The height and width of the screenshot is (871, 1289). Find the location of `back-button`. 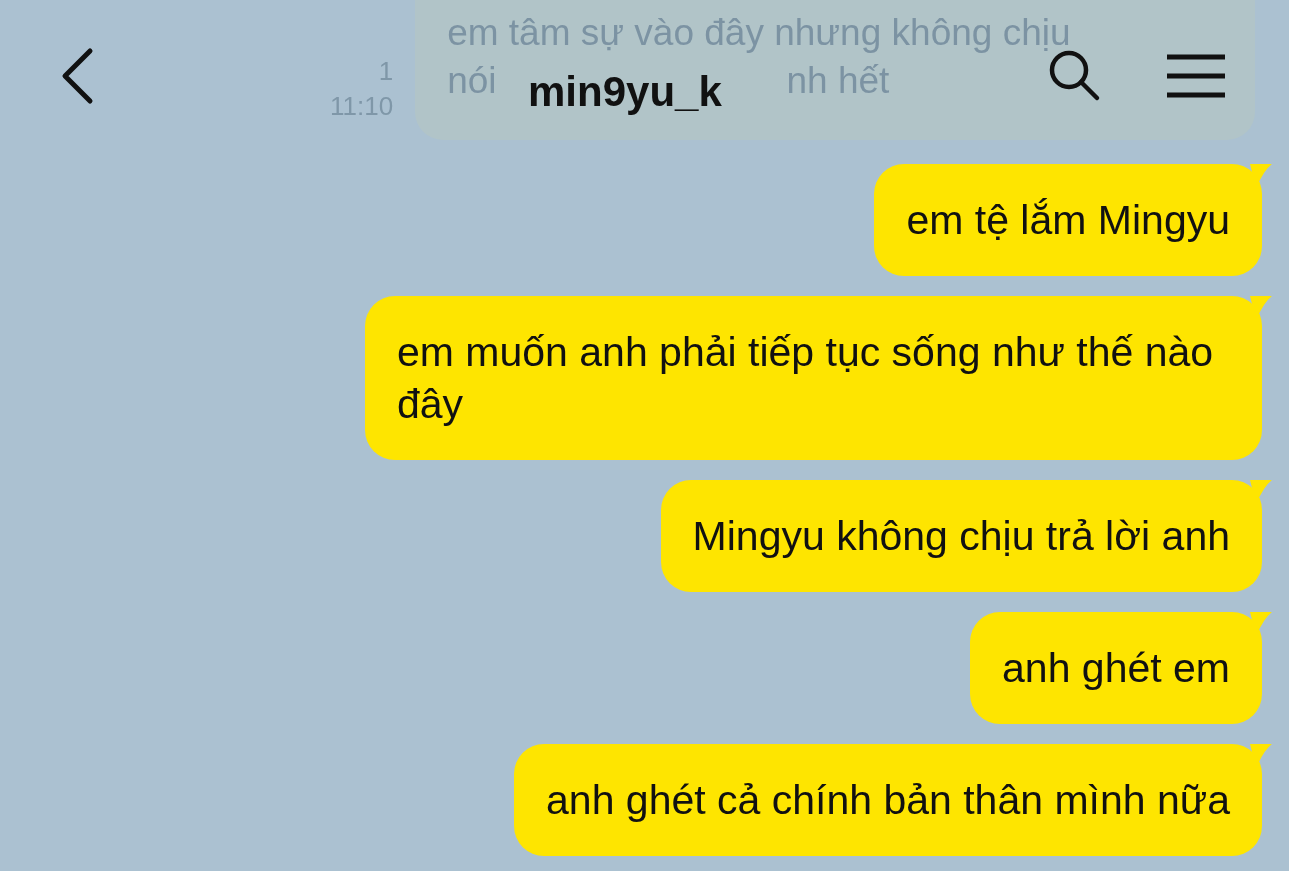

back-button is located at coordinates (77, 76).